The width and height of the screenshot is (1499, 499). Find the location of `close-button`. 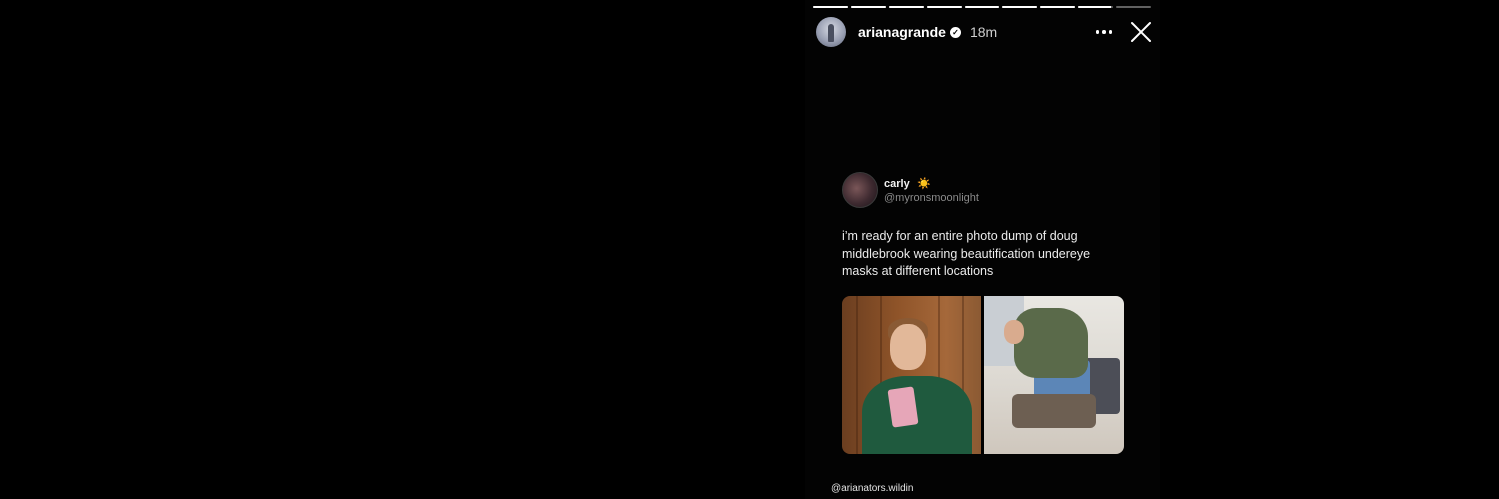

close-button is located at coordinates (1141, 32).